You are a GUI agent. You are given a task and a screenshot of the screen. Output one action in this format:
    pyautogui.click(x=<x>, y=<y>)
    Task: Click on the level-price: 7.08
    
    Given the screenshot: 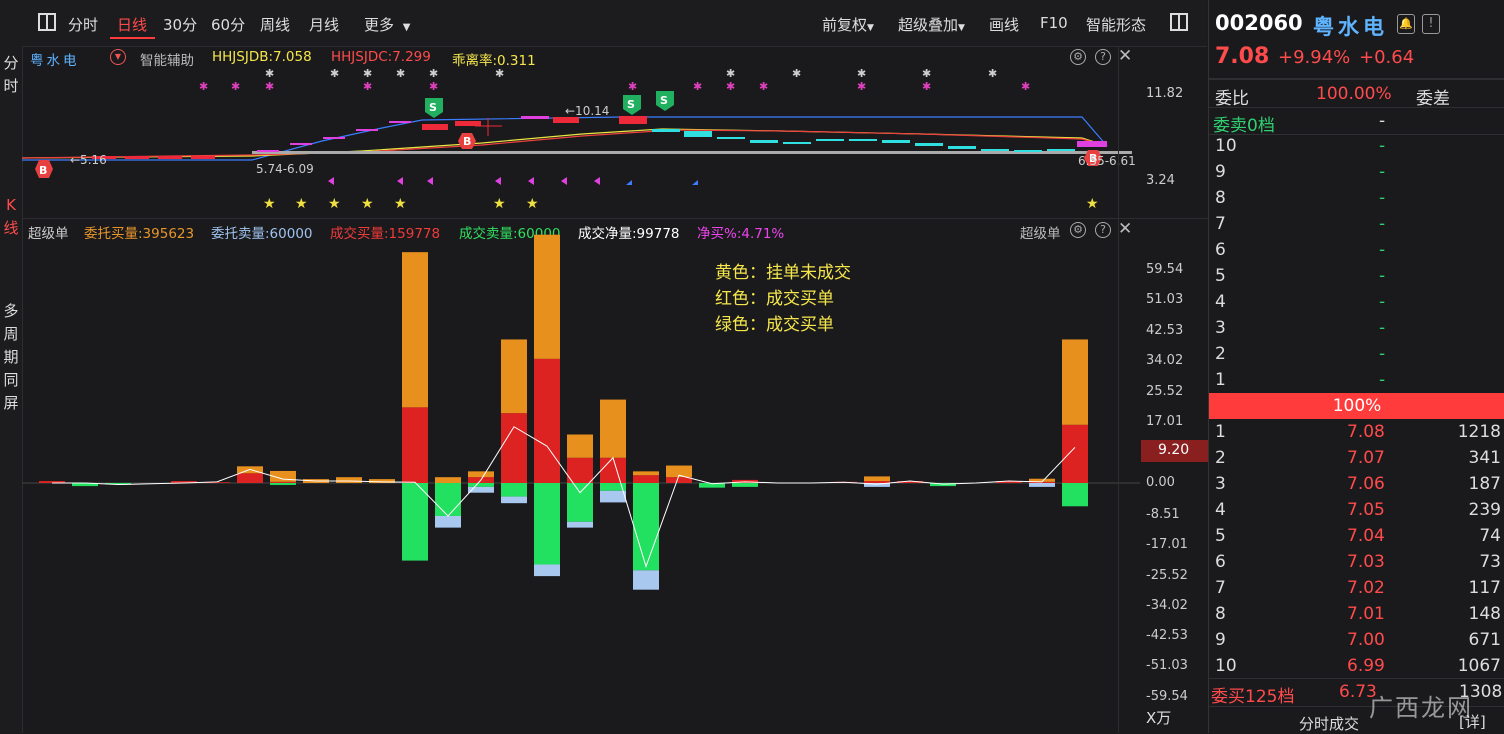 What is the action you would take?
    pyautogui.click(x=1366, y=432)
    